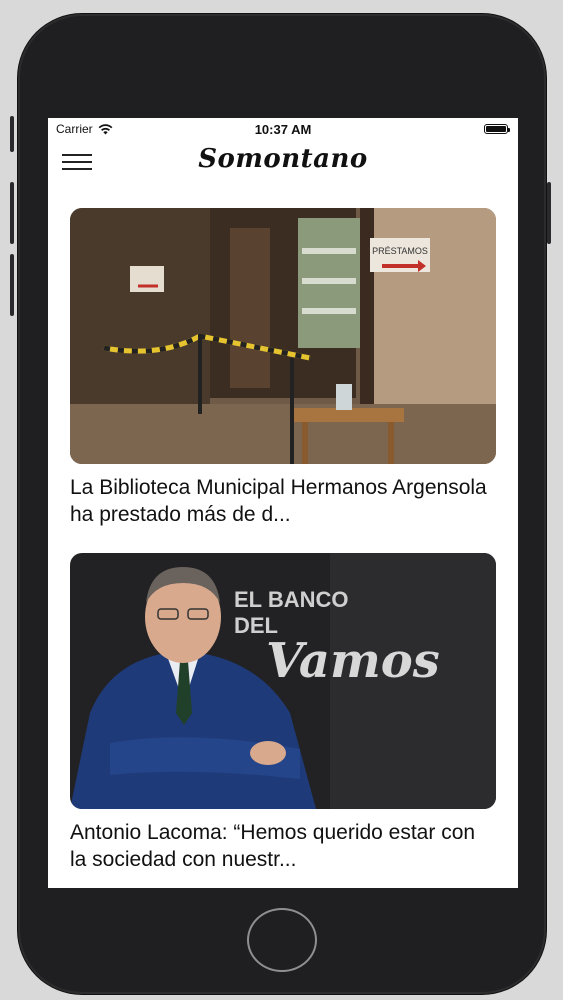 This screenshot has height=1000, width=563. I want to click on power-button, so click(549, 213).